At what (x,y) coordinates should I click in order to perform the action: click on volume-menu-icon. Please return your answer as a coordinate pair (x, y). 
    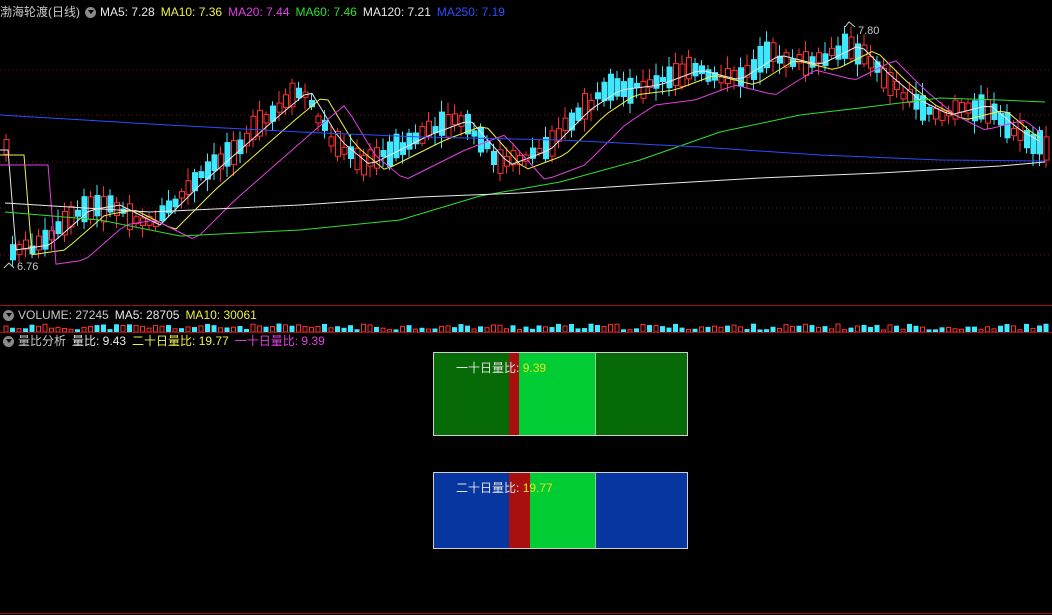
    Looking at the image, I should click on (8, 315).